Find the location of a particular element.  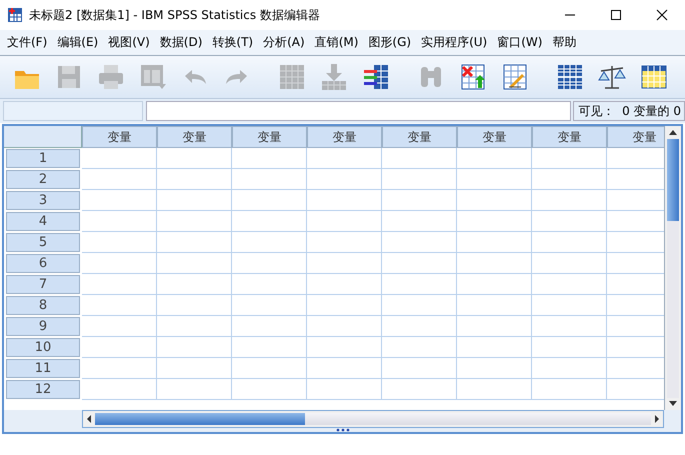

row-header: 7 is located at coordinates (43, 284).